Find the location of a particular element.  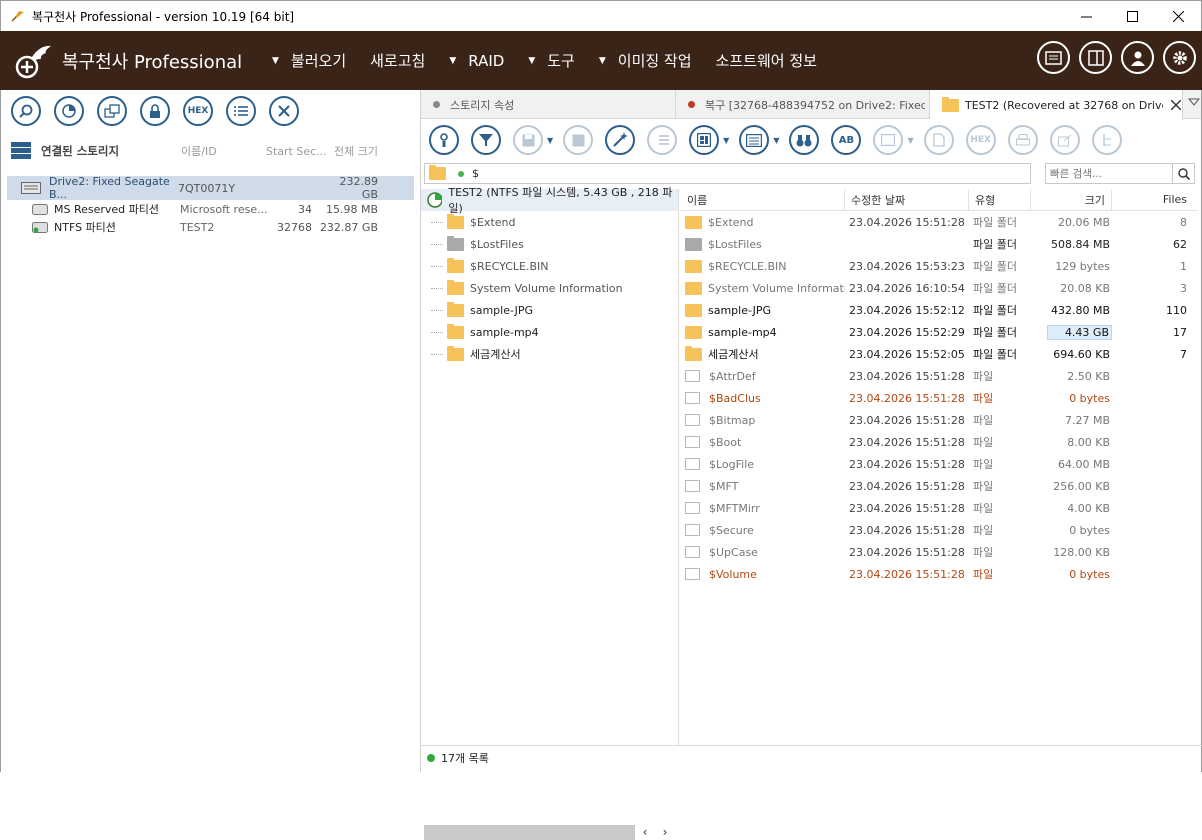

scrollbar-thumb is located at coordinates (529, 832).